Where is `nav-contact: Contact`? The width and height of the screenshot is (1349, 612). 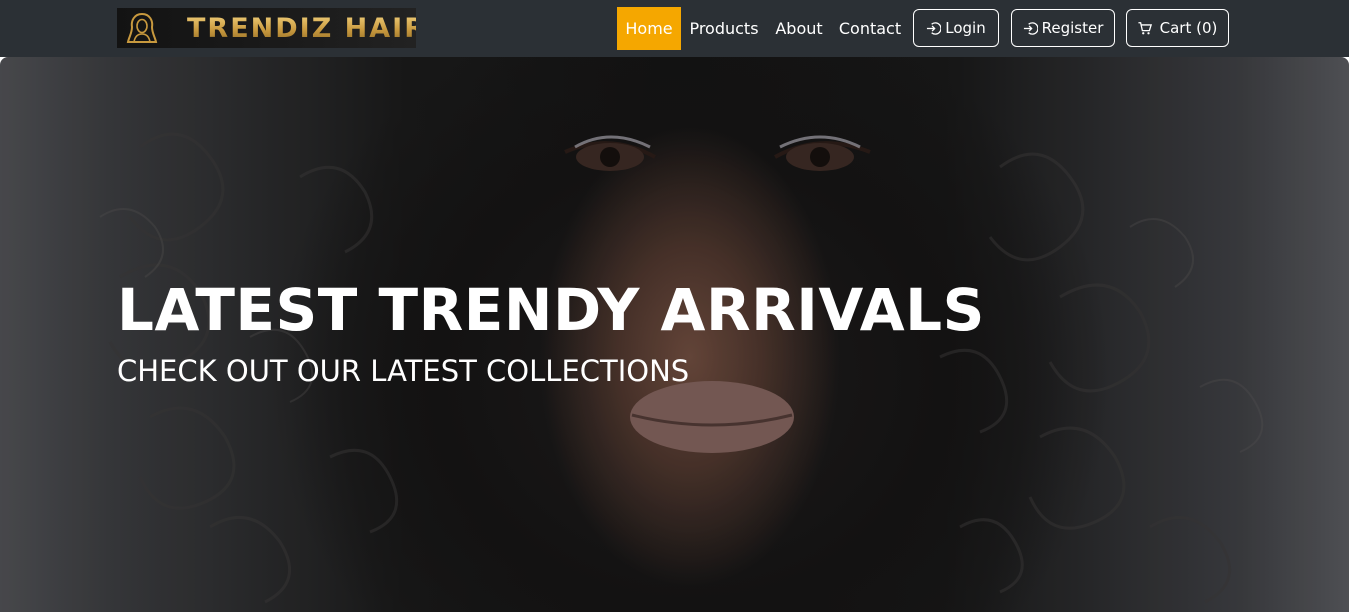
nav-contact: Contact is located at coordinates (870, 28).